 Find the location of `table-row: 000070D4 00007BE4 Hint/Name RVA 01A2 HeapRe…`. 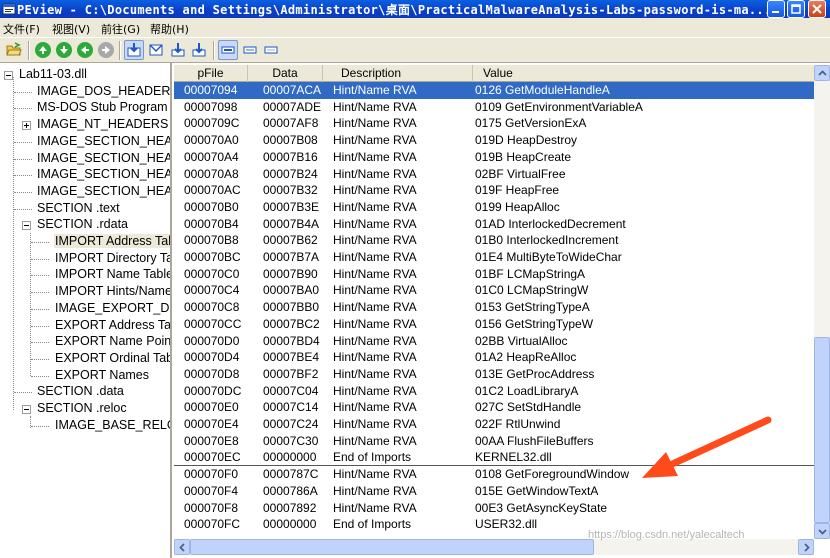

table-row: 000070D4 00007BE4 Hint/Name RVA 01A2 HeapRe… is located at coordinates (494, 357).